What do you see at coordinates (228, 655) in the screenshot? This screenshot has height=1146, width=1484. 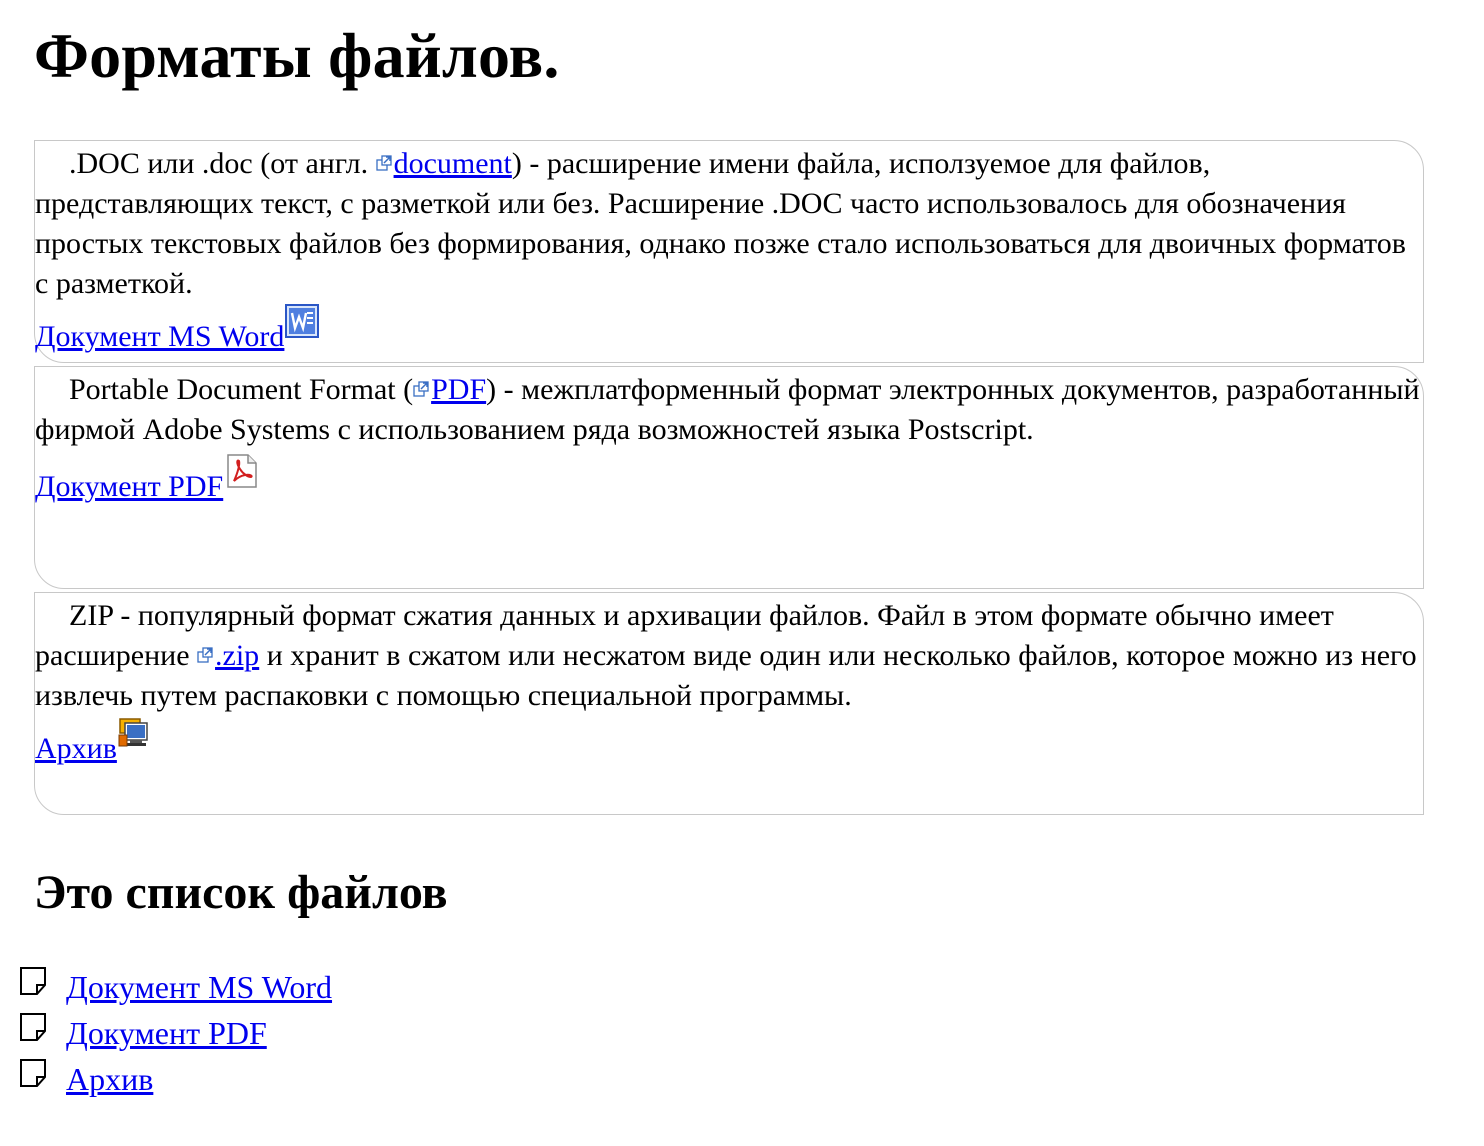 I see `external-link: .zip` at bounding box center [228, 655].